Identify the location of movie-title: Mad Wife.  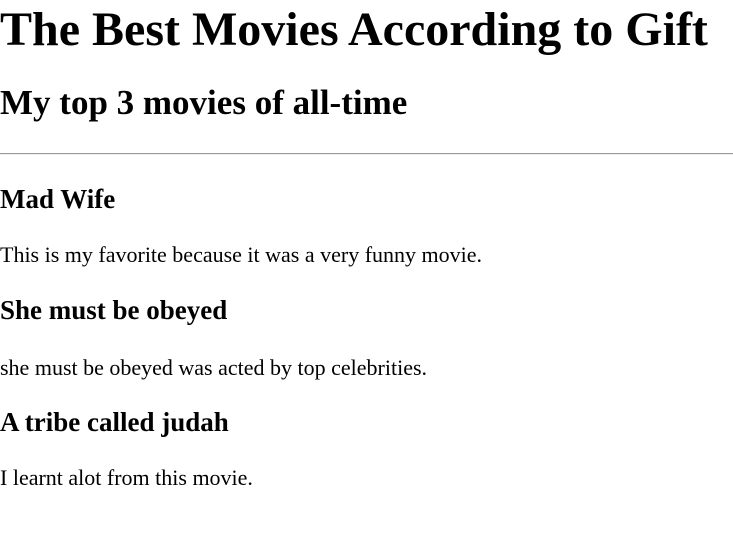
(58, 199).